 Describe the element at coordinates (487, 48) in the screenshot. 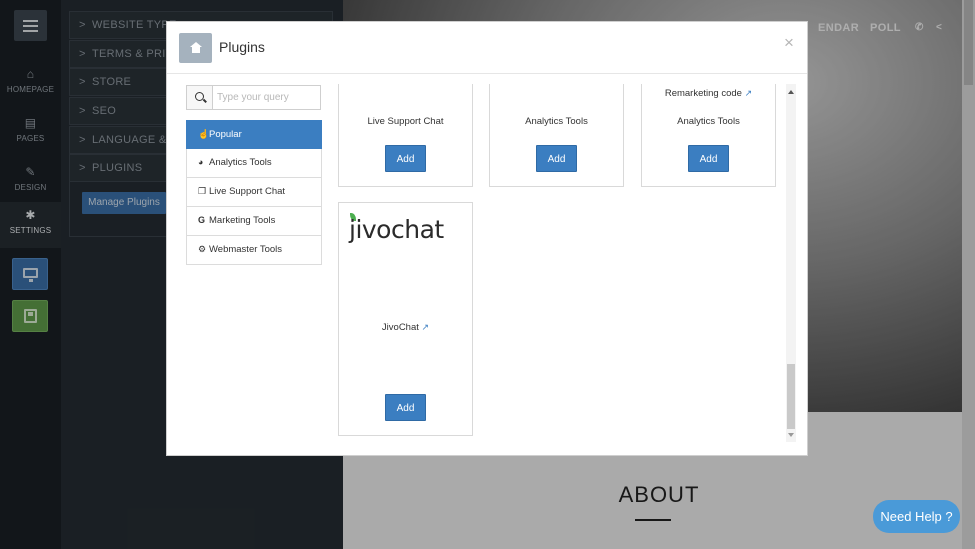

I see `modal-header: Plugins ×` at that location.